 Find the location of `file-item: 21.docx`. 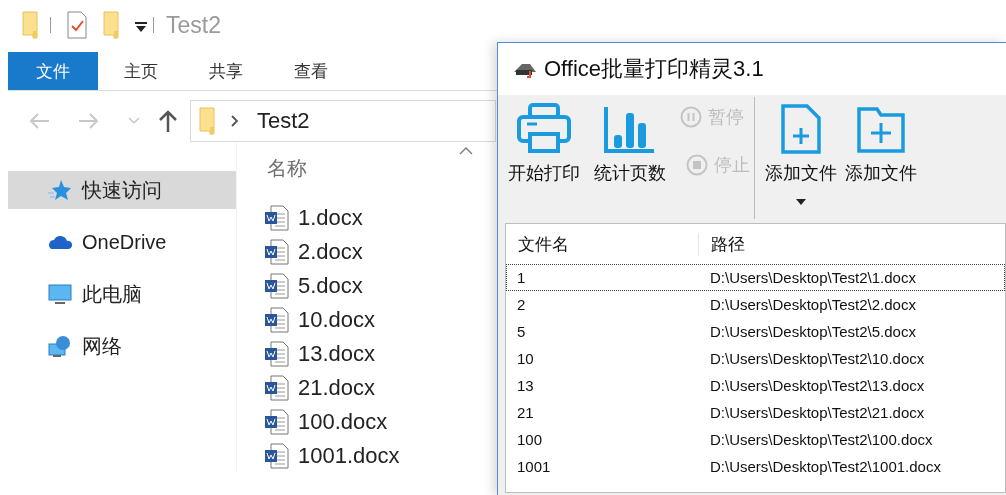

file-item: 21.docx is located at coordinates (380, 388).